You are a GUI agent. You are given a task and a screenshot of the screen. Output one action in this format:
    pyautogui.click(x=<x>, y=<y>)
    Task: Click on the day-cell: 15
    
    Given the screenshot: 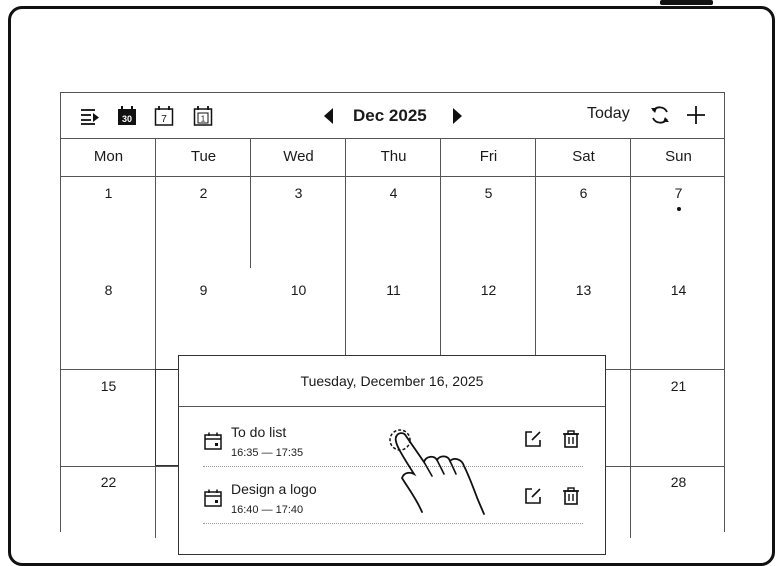 What is the action you would take?
    pyautogui.click(x=108, y=386)
    